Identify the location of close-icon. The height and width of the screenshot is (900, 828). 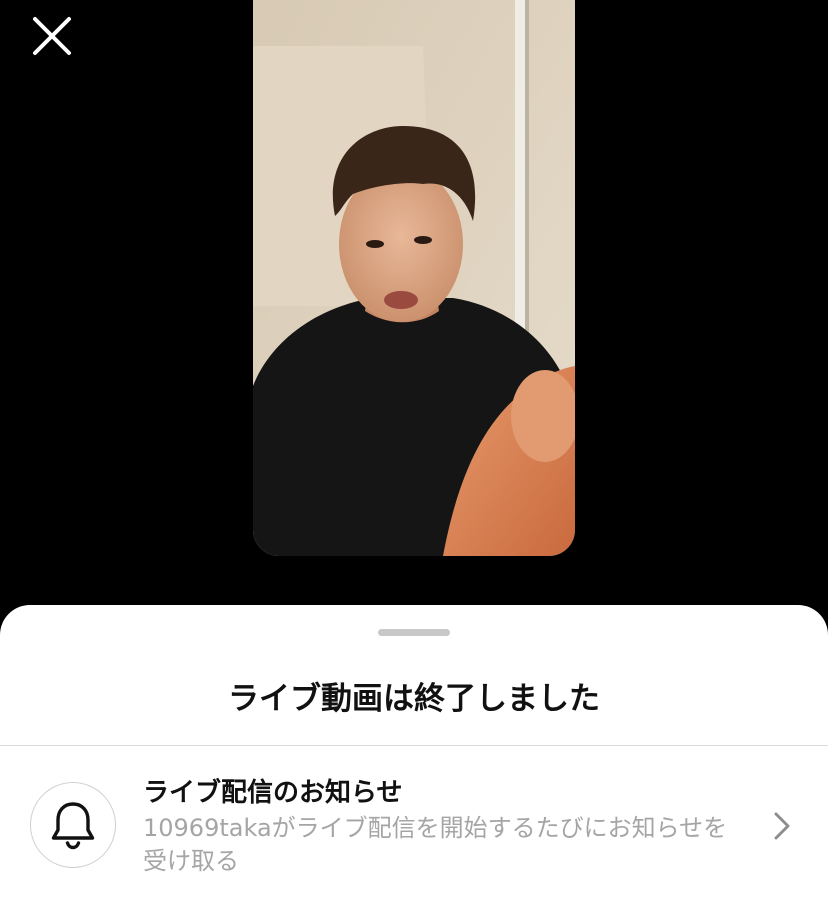
(52, 36).